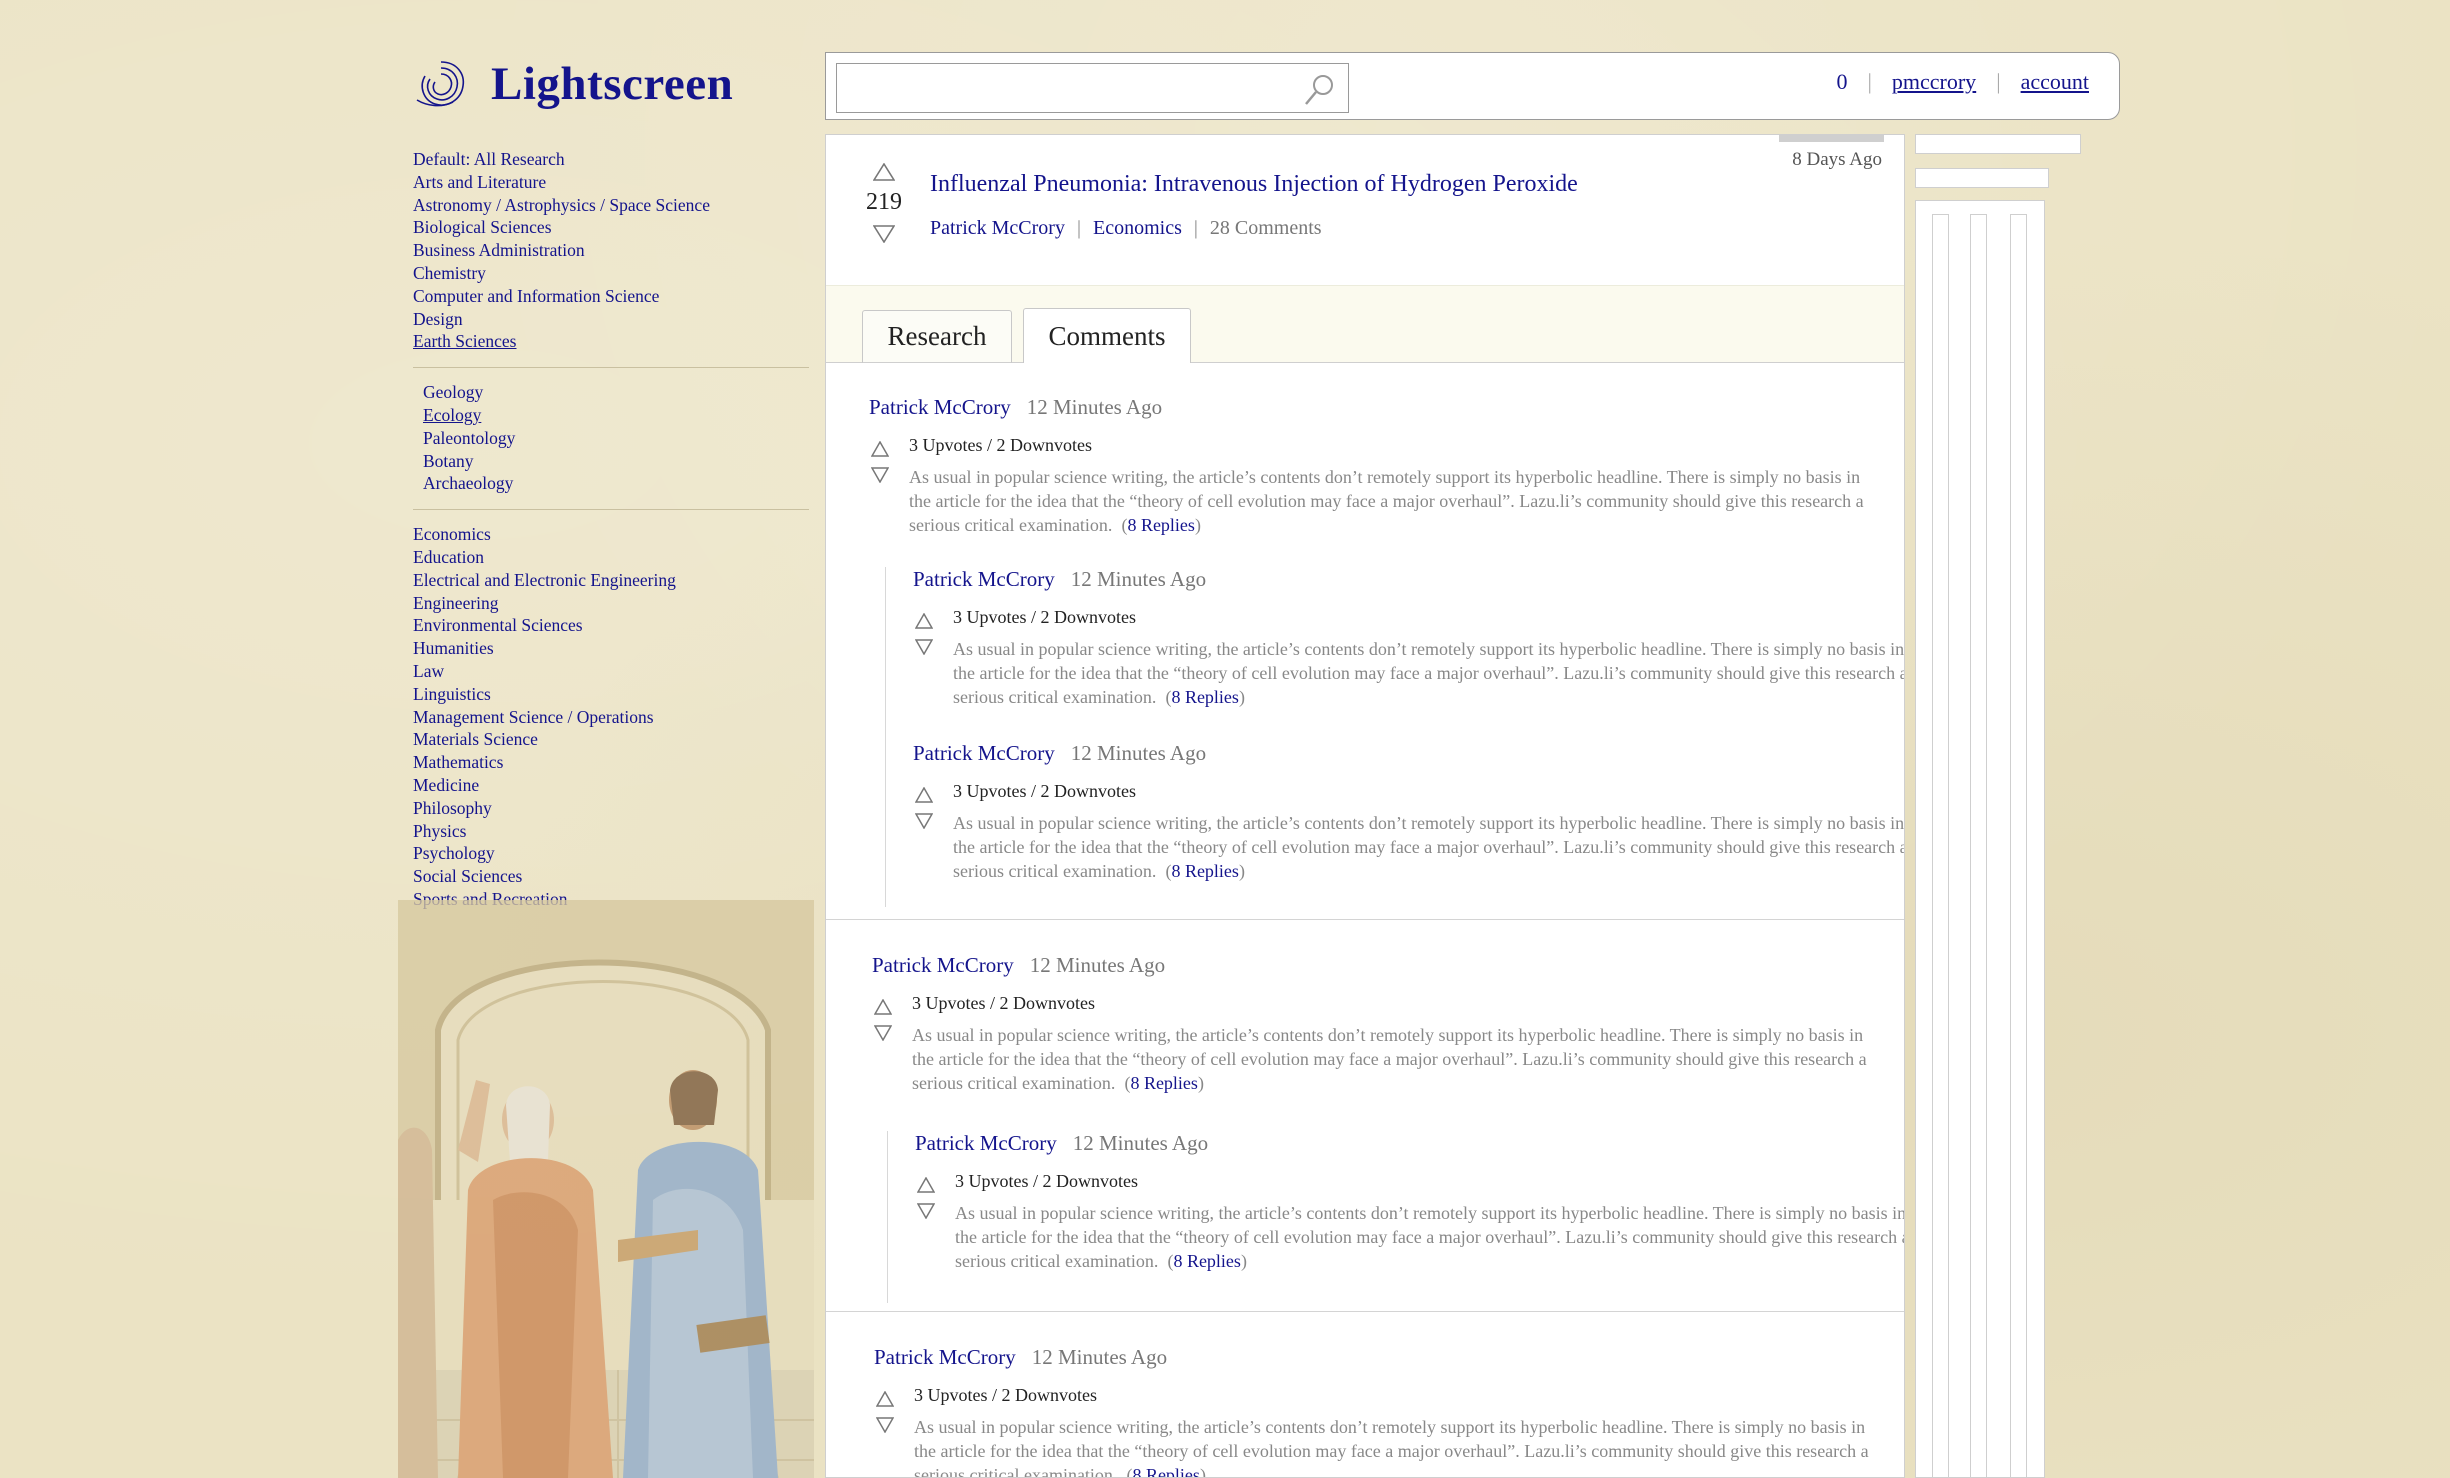 The image size is (2450, 1478). Describe the element at coordinates (611, 534) in the screenshot. I see `category-economics: Economics` at that location.